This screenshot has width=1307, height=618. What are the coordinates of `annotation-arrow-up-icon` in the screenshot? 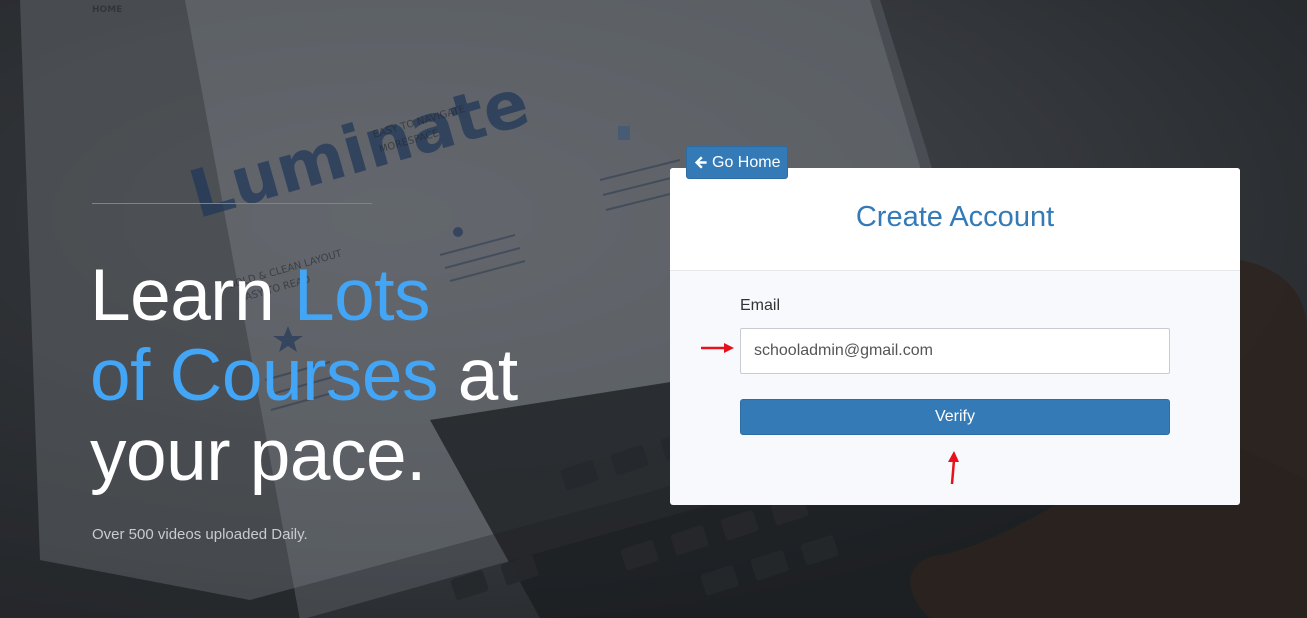 It's located at (953, 468).